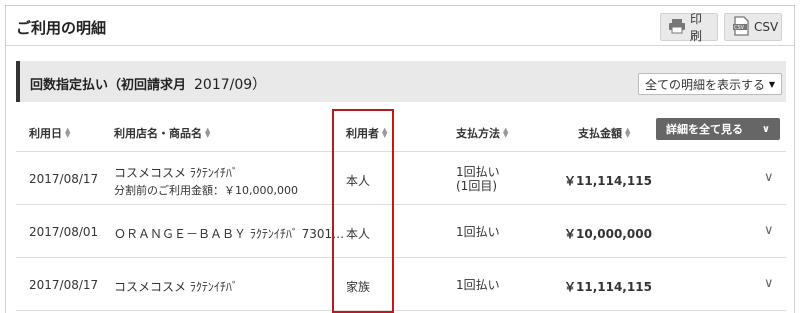 The height and width of the screenshot is (313, 800). Describe the element at coordinates (61, 28) in the screenshot. I see `page-title: ご利用の明細` at that location.